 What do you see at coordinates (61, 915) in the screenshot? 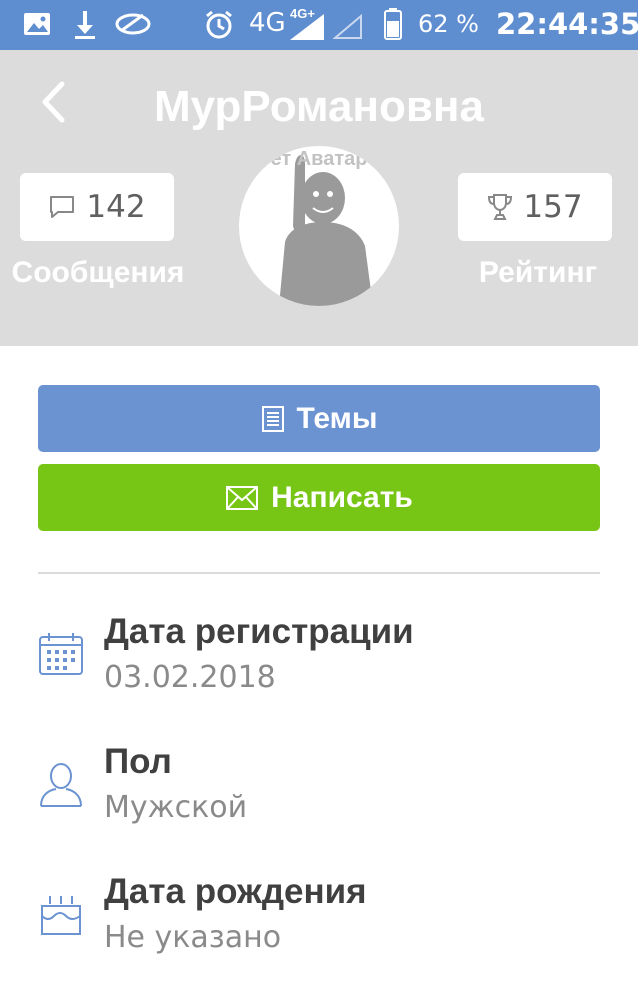
I see `cake-icon` at bounding box center [61, 915].